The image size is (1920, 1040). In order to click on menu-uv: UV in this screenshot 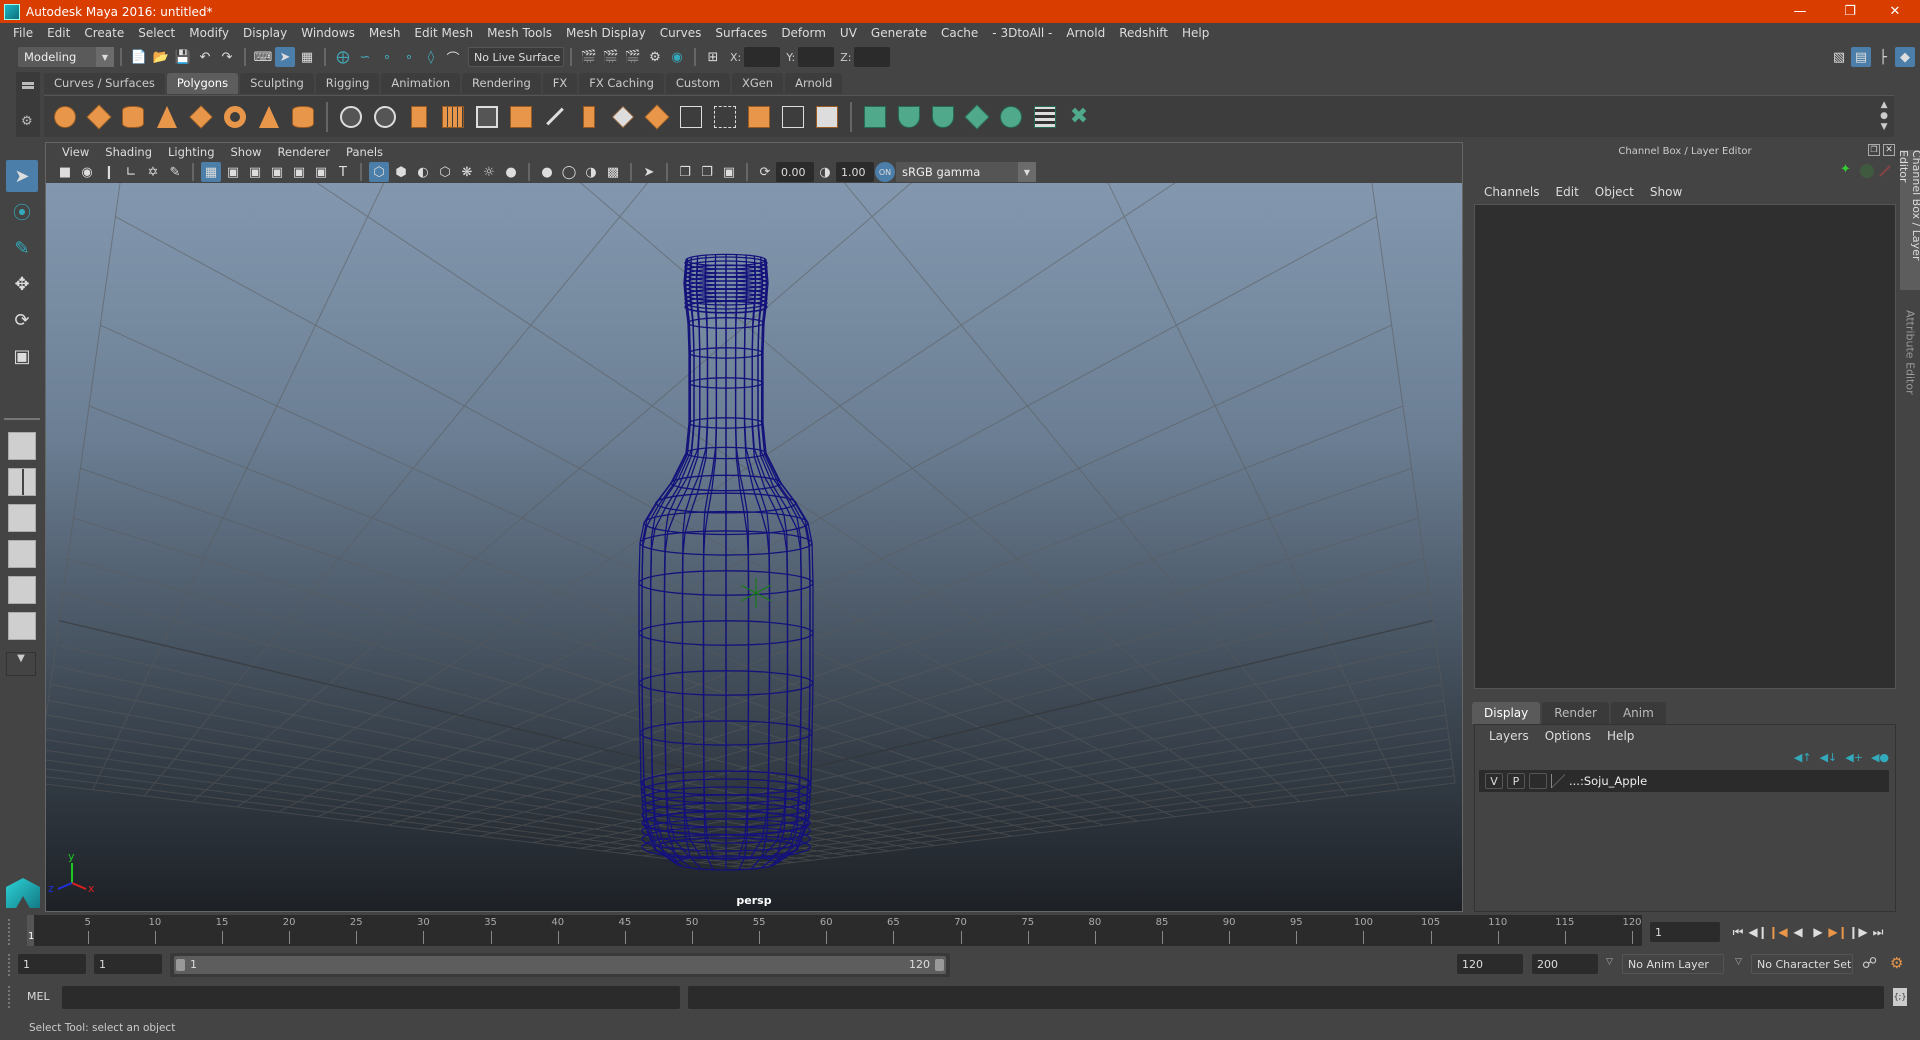, I will do `click(848, 33)`.